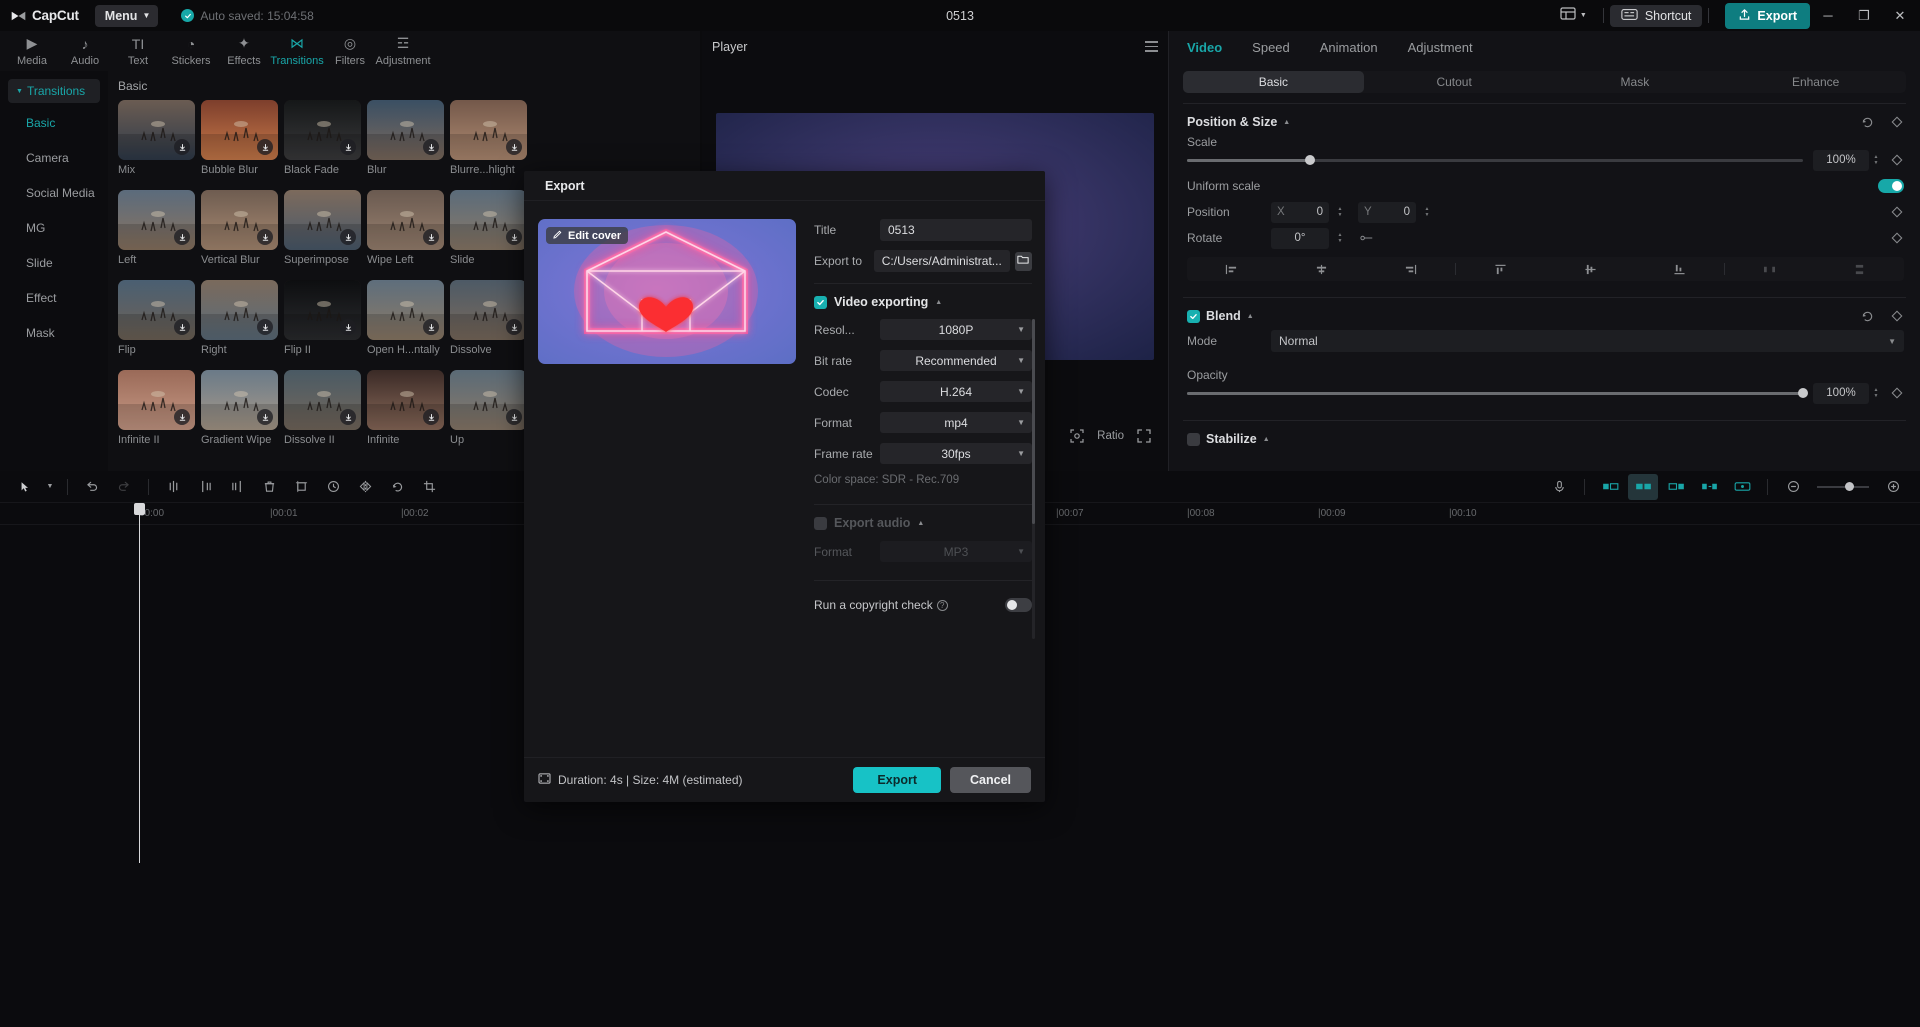 This screenshot has height=1027, width=1920. What do you see at coordinates (650, 780) in the screenshot?
I see `export-summary-text: Duration: 4s | Size: 4M (estimated)` at bounding box center [650, 780].